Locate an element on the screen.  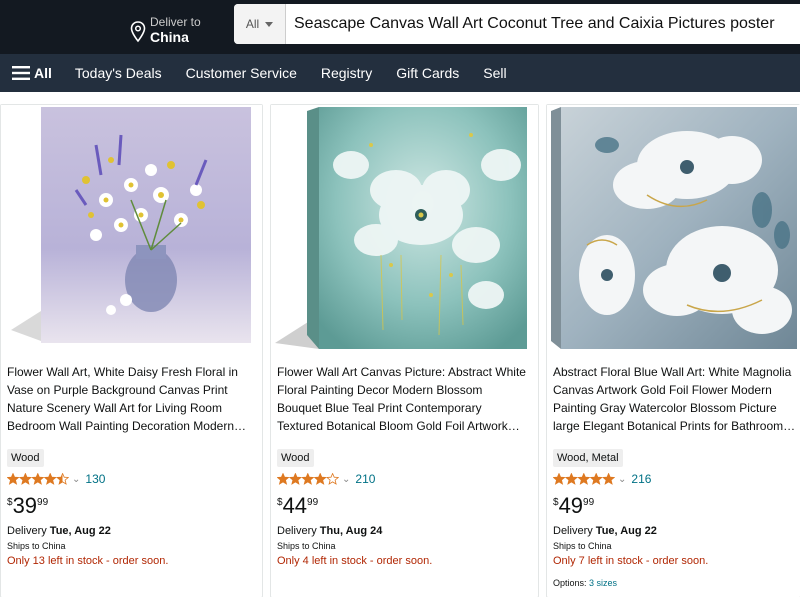
search-category-label: All is located at coordinates (252, 24).